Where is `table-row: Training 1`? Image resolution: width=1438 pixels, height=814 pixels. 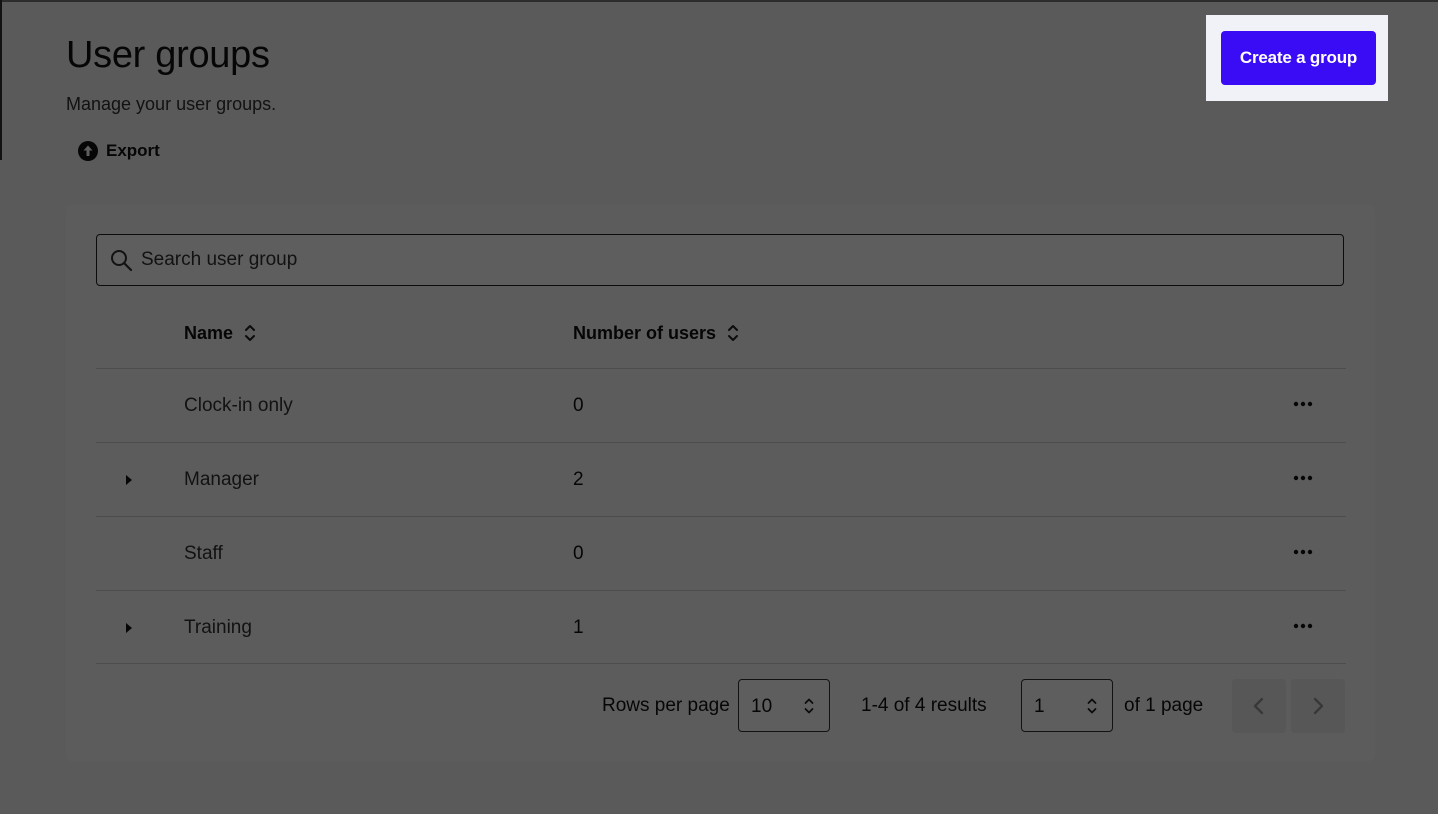 table-row: Training 1 is located at coordinates (721, 627).